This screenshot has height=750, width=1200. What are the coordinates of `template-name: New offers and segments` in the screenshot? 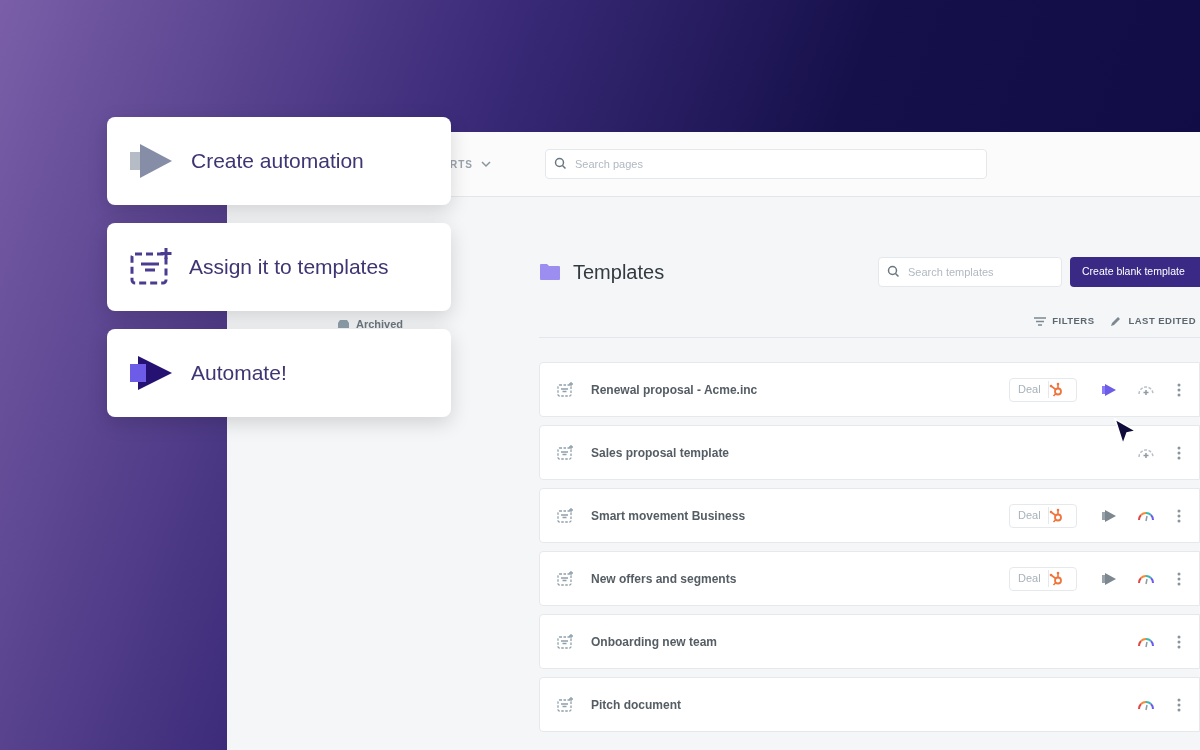 It's located at (664, 579).